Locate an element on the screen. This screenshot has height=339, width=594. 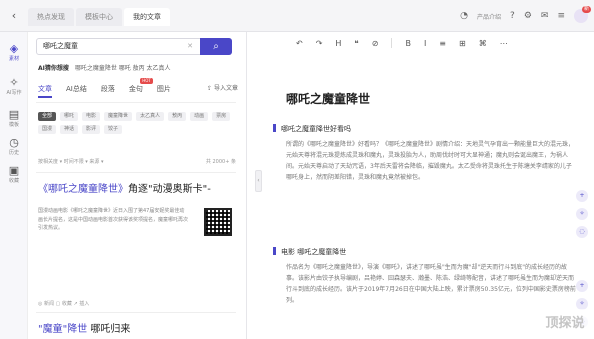
redo-icon: ↷ is located at coordinates (319, 43).